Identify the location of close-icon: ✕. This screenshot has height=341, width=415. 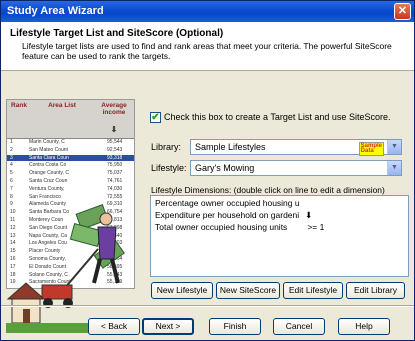
(402, 11).